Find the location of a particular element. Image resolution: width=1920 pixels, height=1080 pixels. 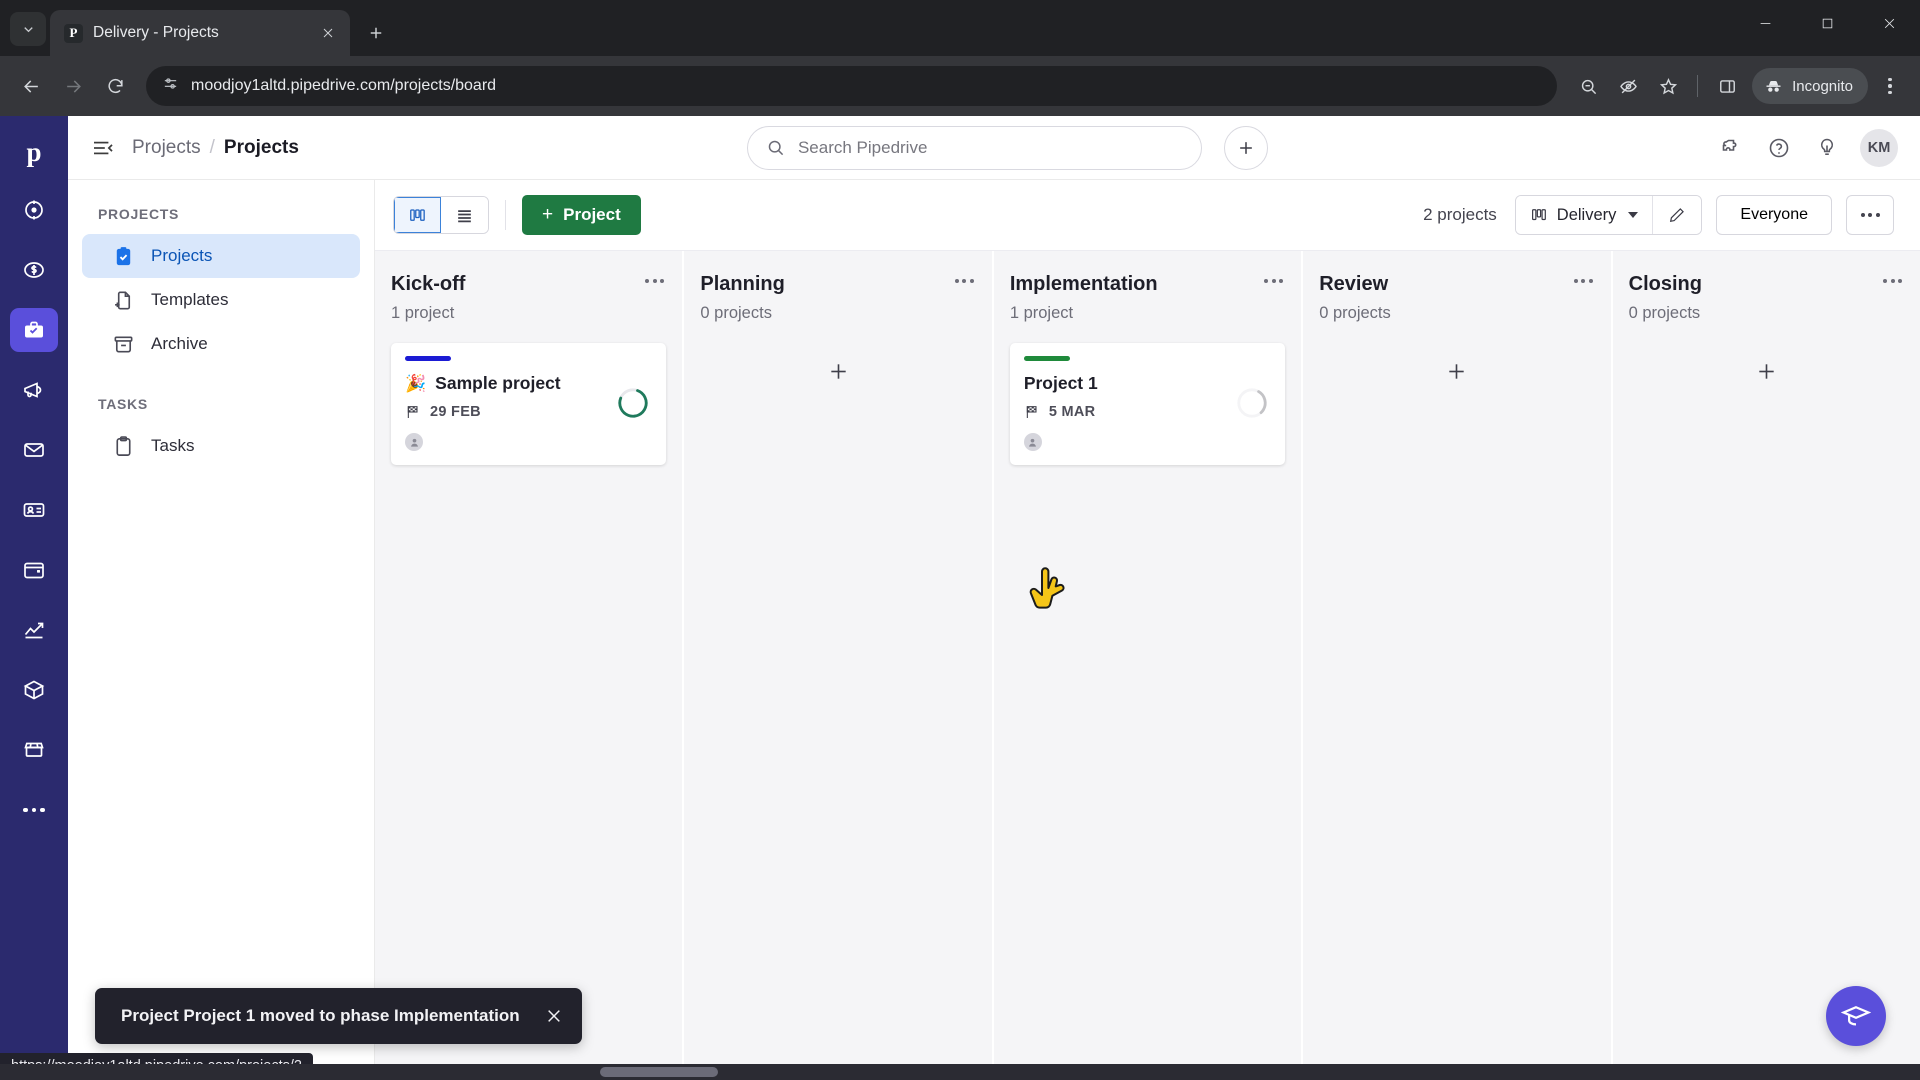

filter-selector: Everyone is located at coordinates (1774, 215).